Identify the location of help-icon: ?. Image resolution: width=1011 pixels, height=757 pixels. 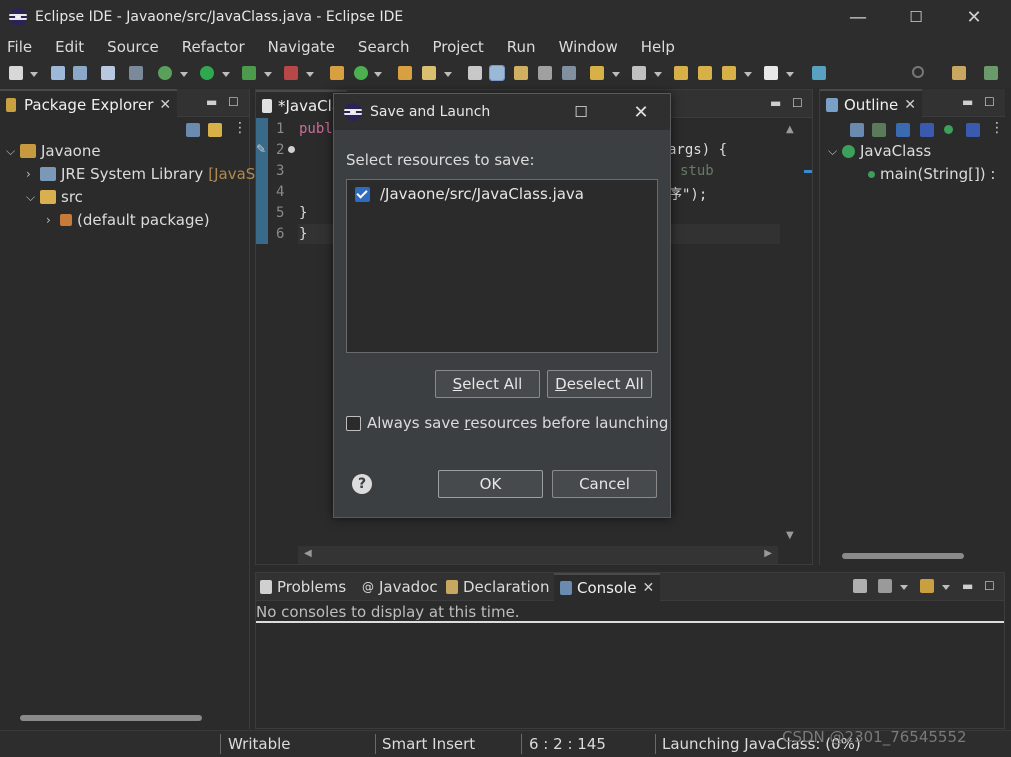
(362, 484).